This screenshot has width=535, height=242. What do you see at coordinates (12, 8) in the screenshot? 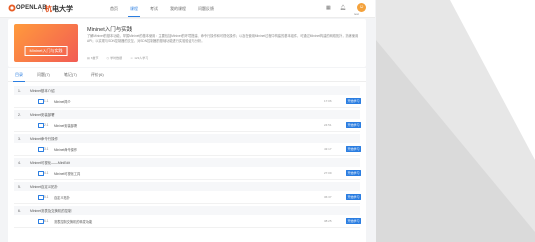
I see `openlab-logo-icon` at bounding box center [12, 8].